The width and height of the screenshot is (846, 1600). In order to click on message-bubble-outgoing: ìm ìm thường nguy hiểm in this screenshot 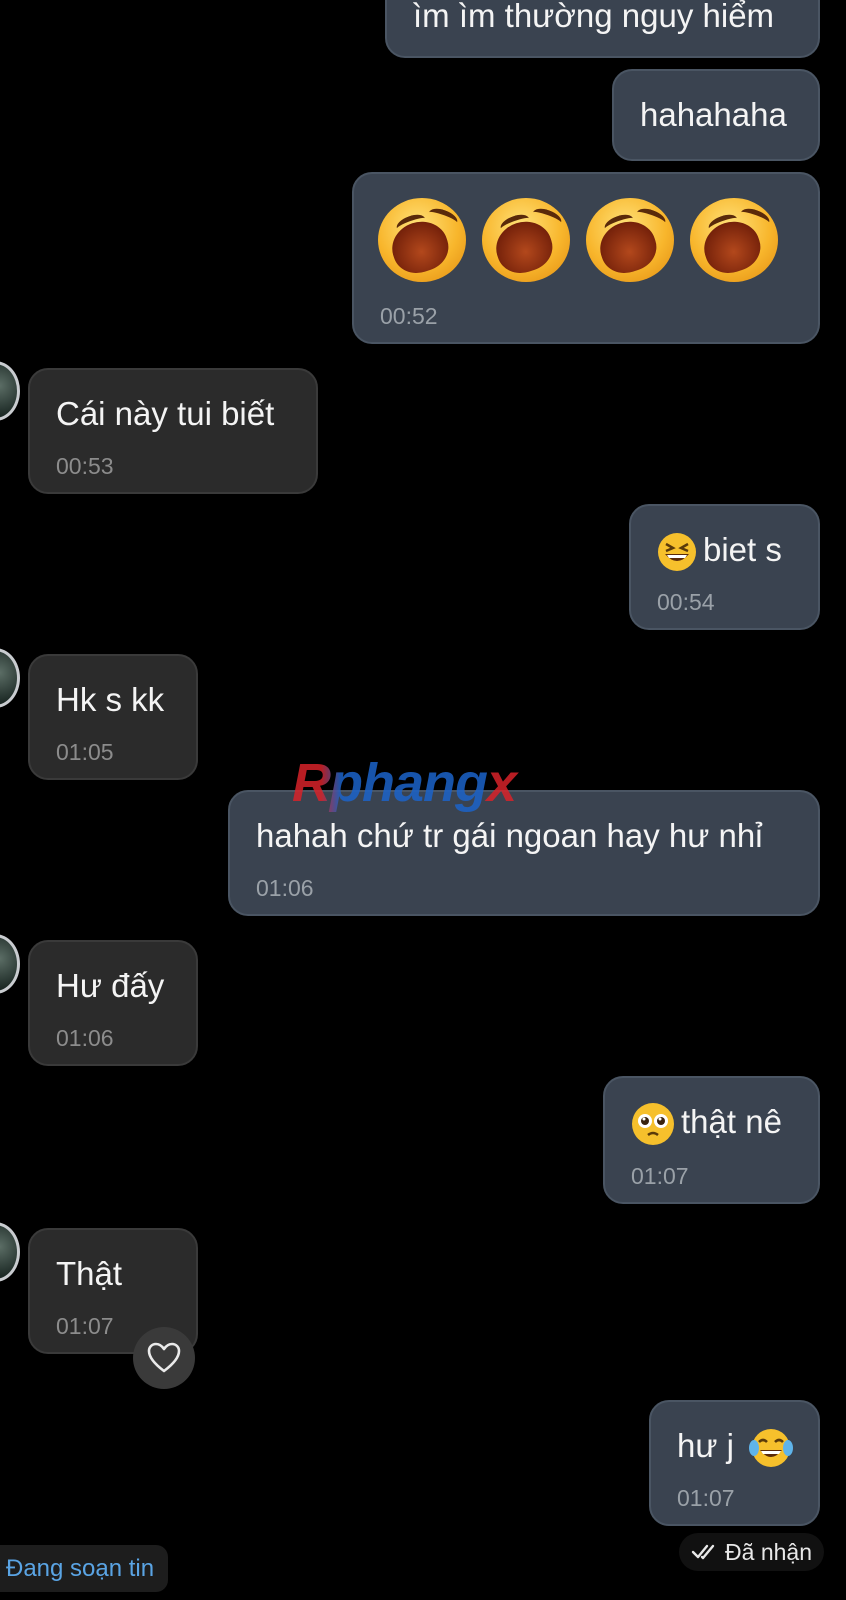, I will do `click(602, 29)`.